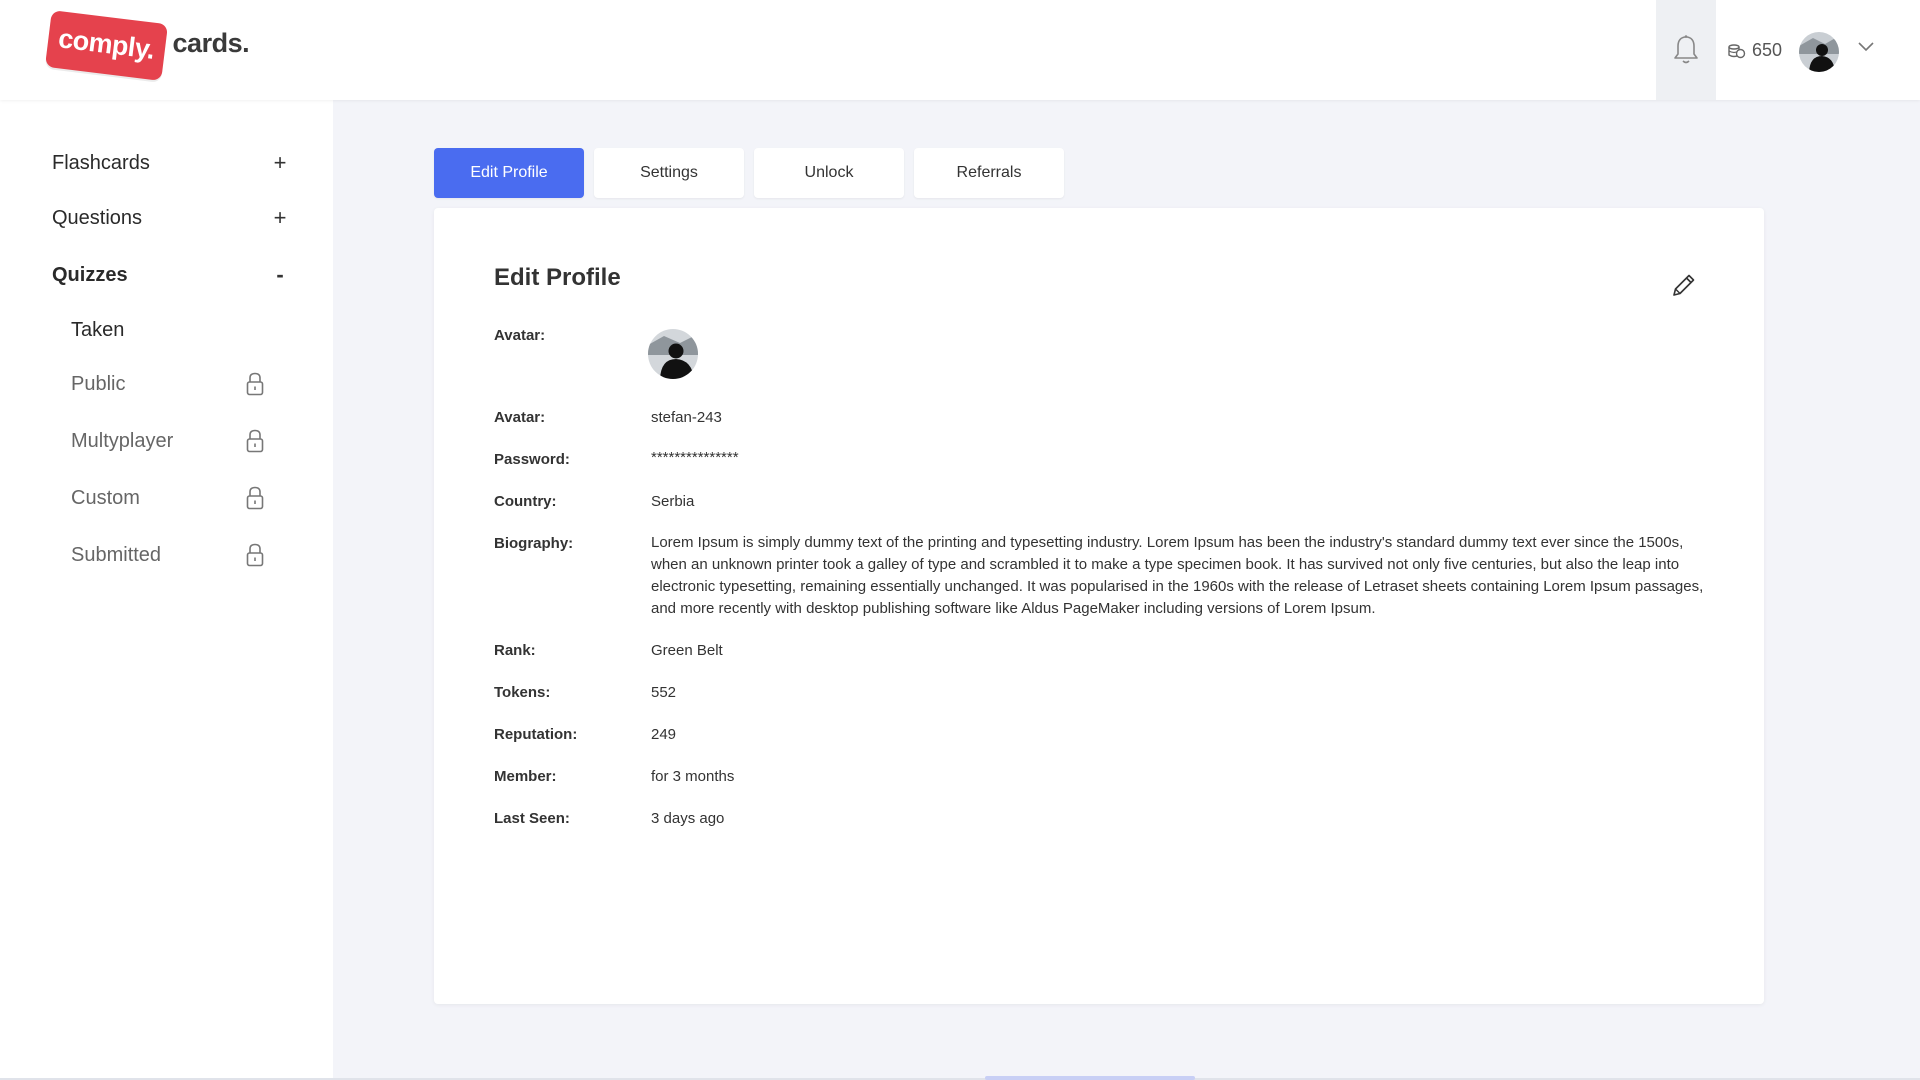 The height and width of the screenshot is (1080, 1920). What do you see at coordinates (509, 173) in the screenshot?
I see `tab-edit-profile: Edit Profile` at bounding box center [509, 173].